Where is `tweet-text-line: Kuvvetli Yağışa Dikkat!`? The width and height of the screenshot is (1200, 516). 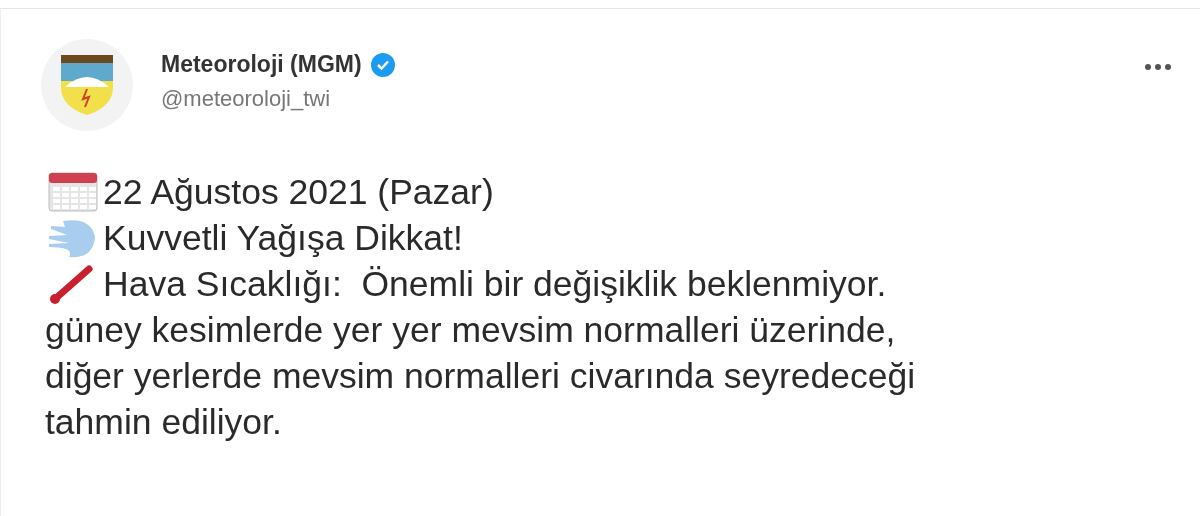
tweet-text-line: Kuvvetli Yağışa Dikkat! is located at coordinates (283, 238).